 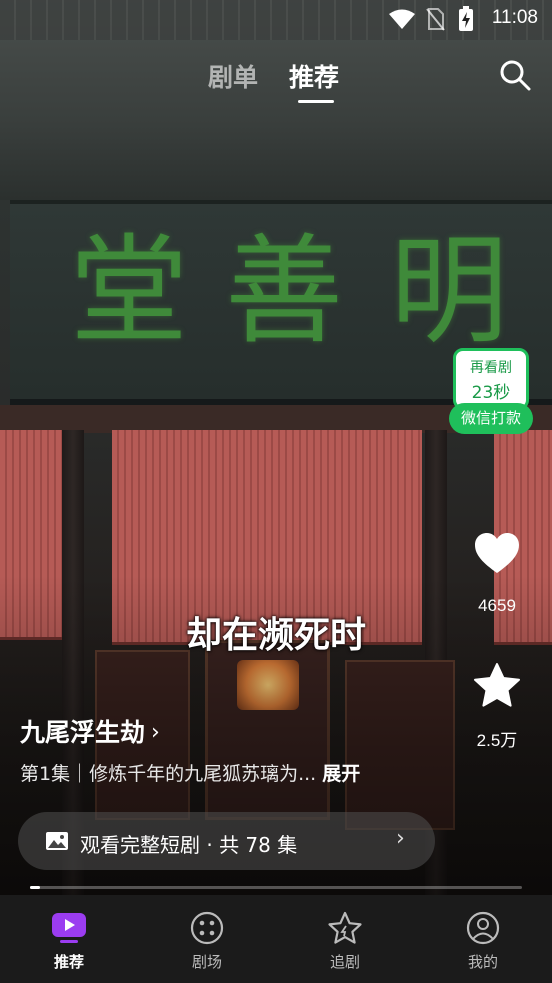 What do you see at coordinates (497, 740) in the screenshot?
I see `favorite-count: 2.5万` at bounding box center [497, 740].